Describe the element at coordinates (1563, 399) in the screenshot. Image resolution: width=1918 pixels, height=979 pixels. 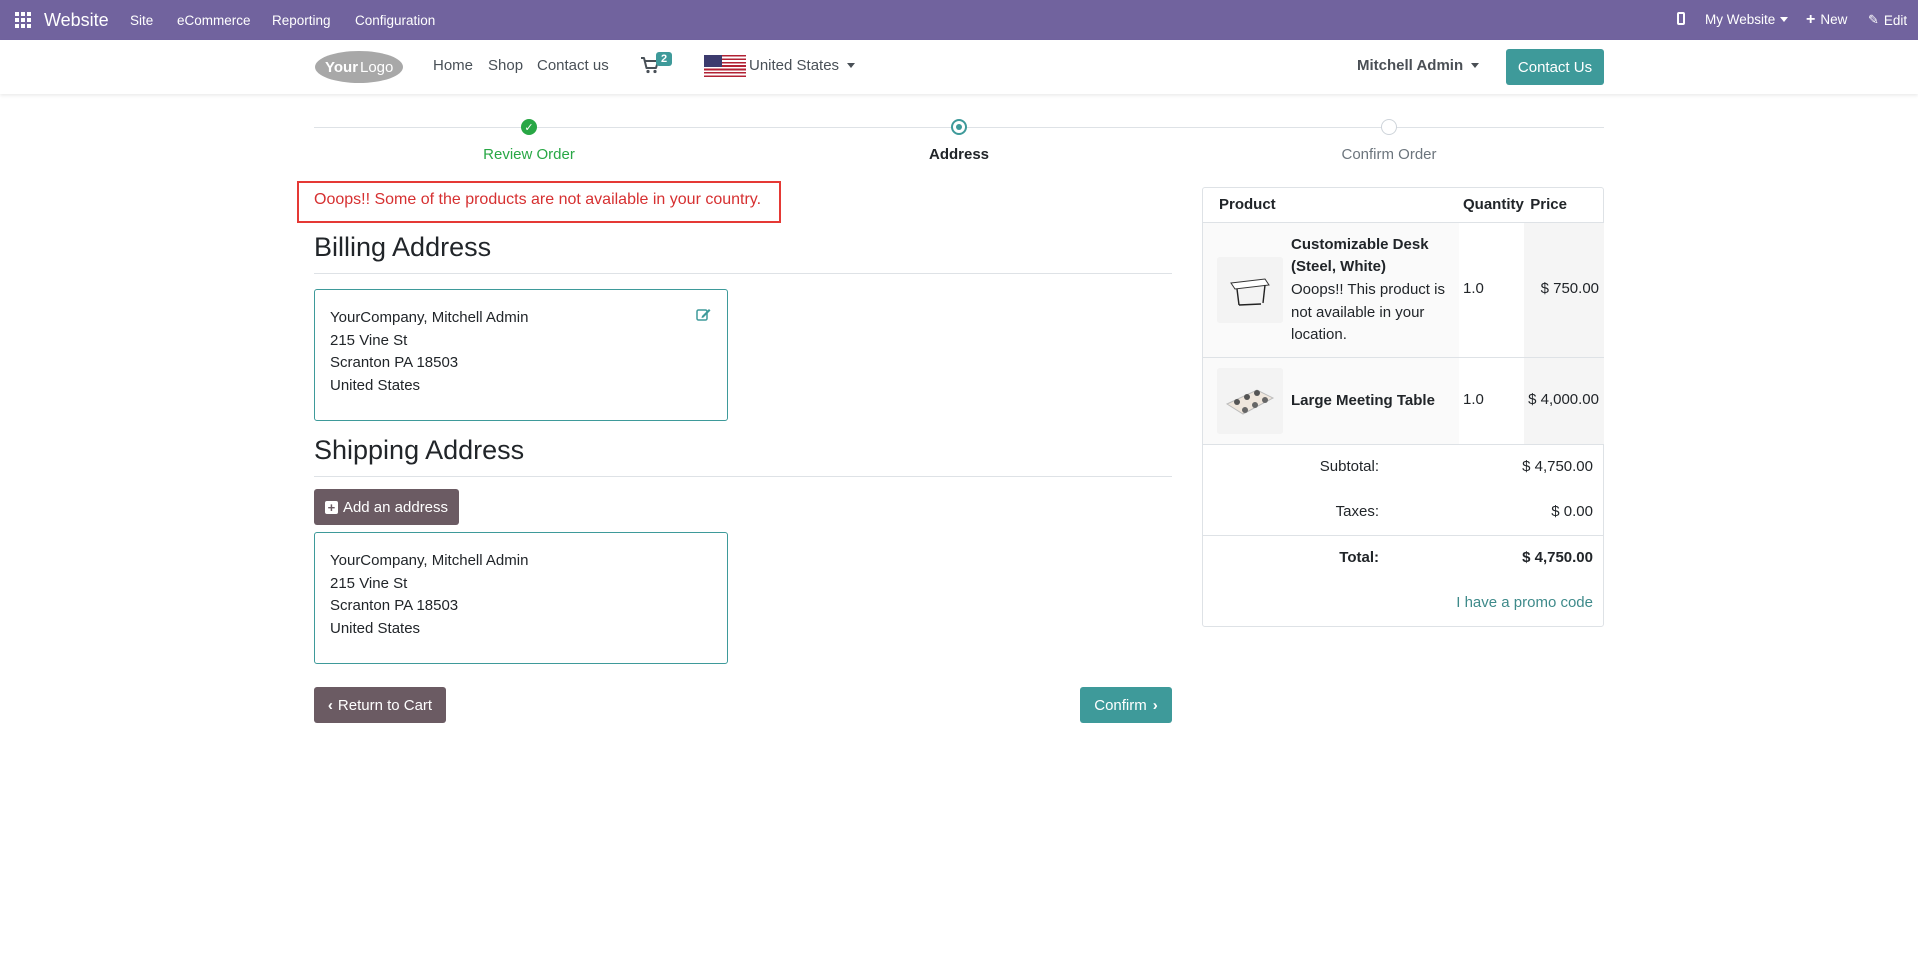
I see `item-price: $ 4,000.00` at that location.